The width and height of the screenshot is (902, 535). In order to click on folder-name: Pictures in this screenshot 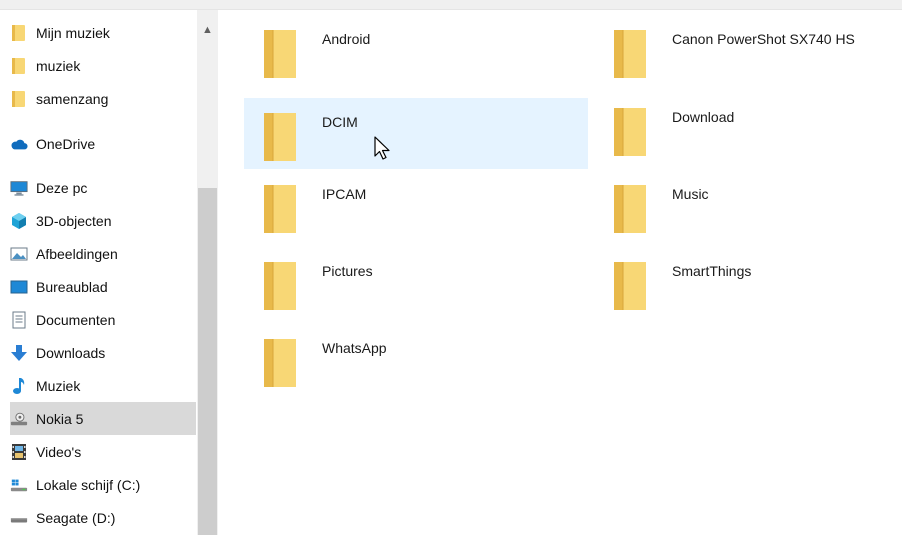, I will do `click(347, 271)`.